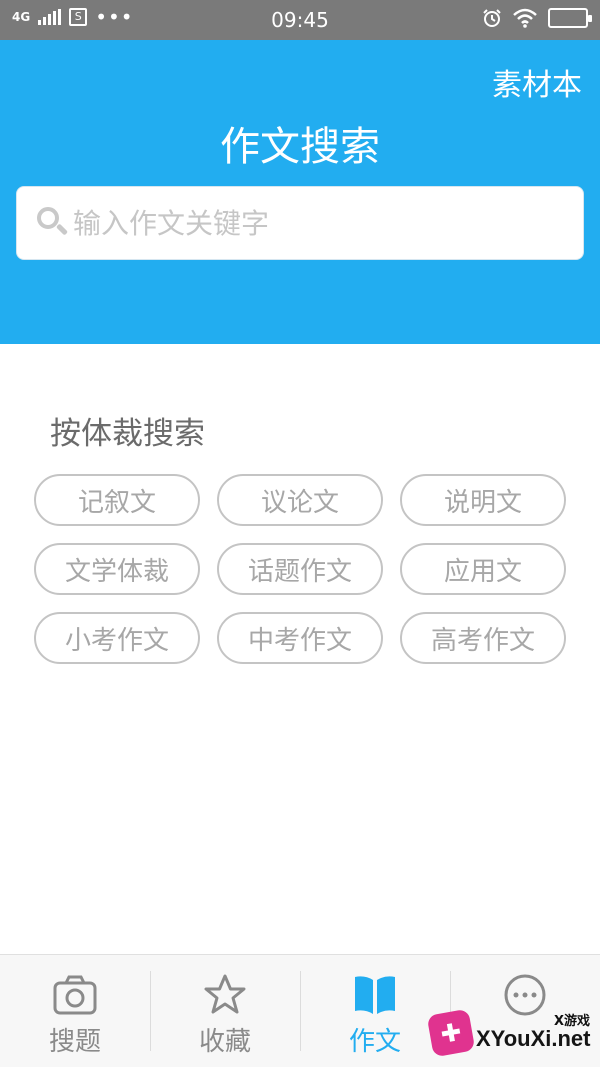  Describe the element at coordinates (525, 18) in the screenshot. I see `wifi-icon` at that location.